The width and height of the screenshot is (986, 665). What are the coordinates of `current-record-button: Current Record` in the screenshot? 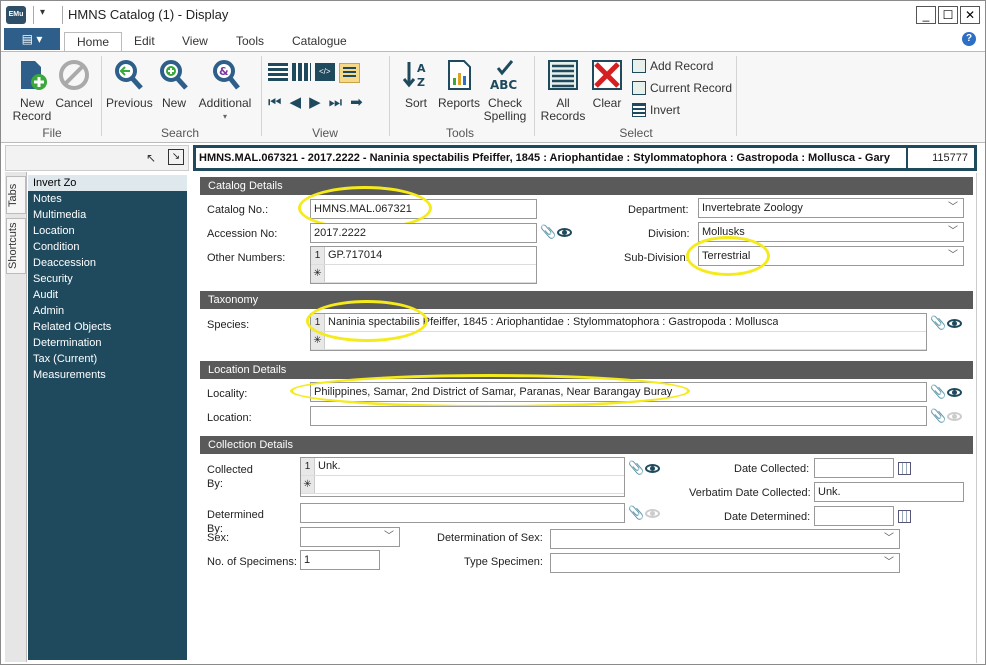 It's located at (682, 88).